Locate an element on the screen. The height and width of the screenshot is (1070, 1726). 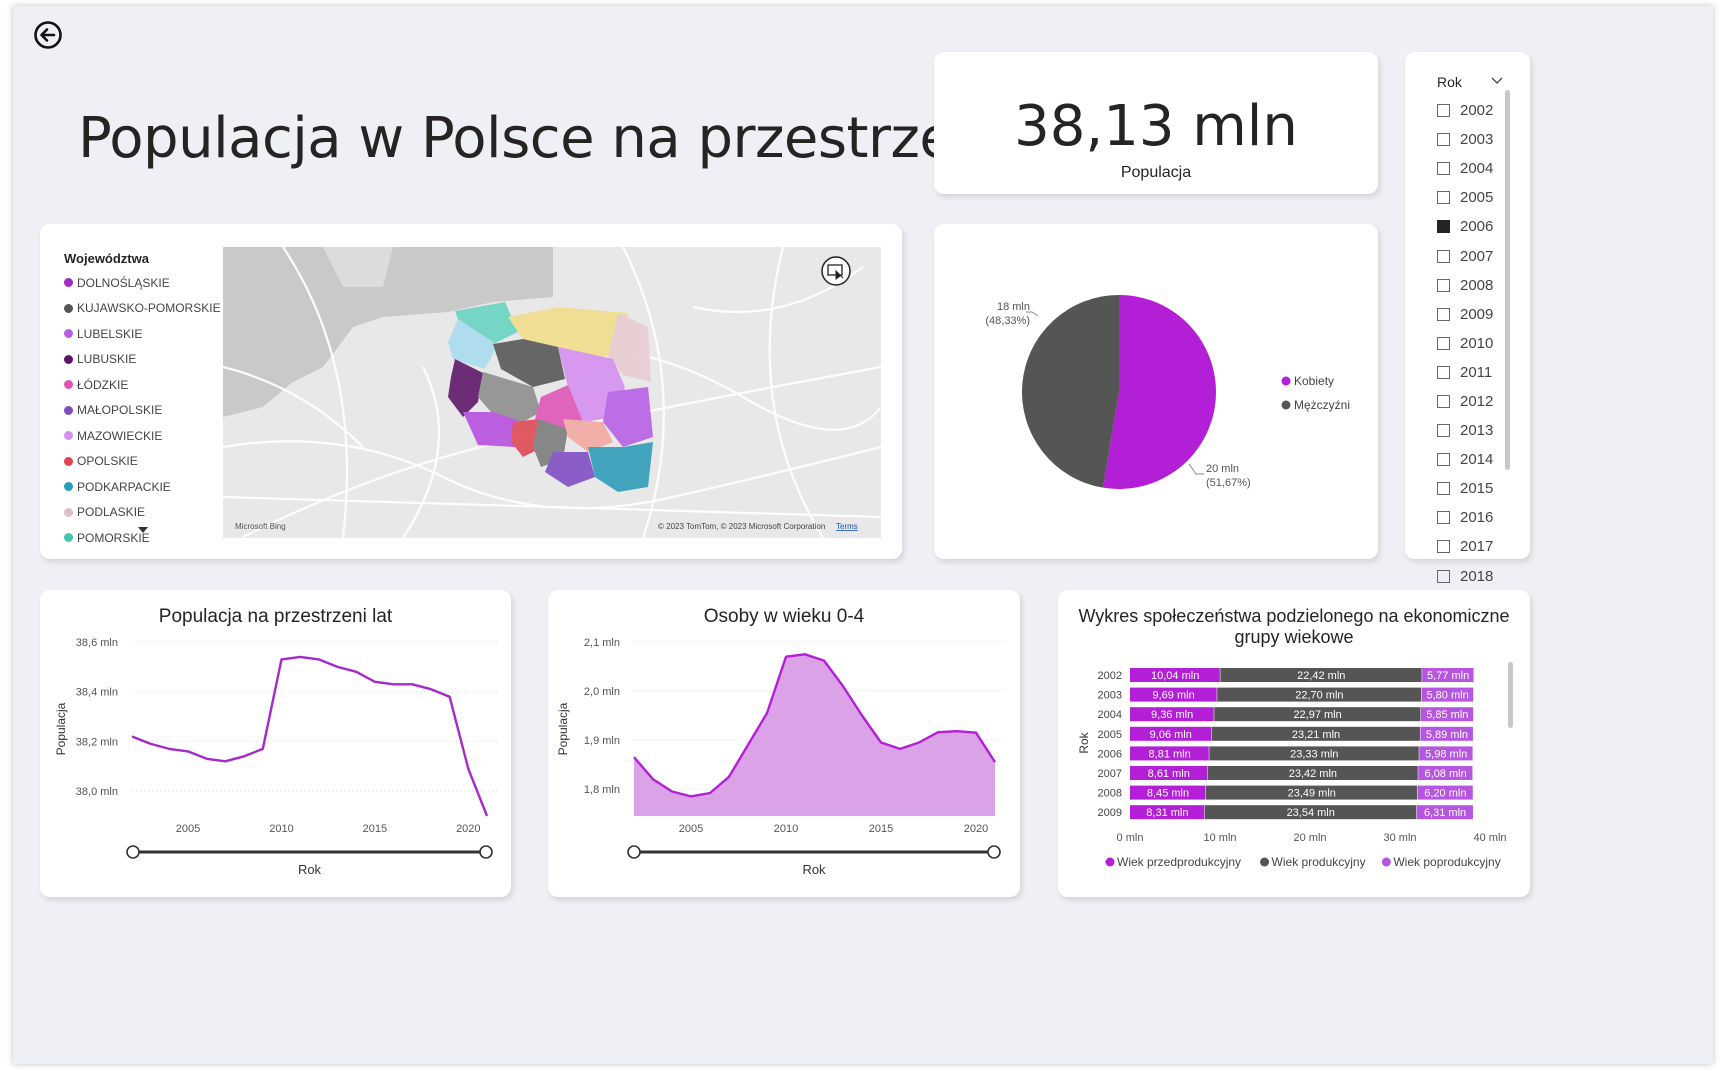
slicer-item: 2013 is located at coordinates (1465, 430).